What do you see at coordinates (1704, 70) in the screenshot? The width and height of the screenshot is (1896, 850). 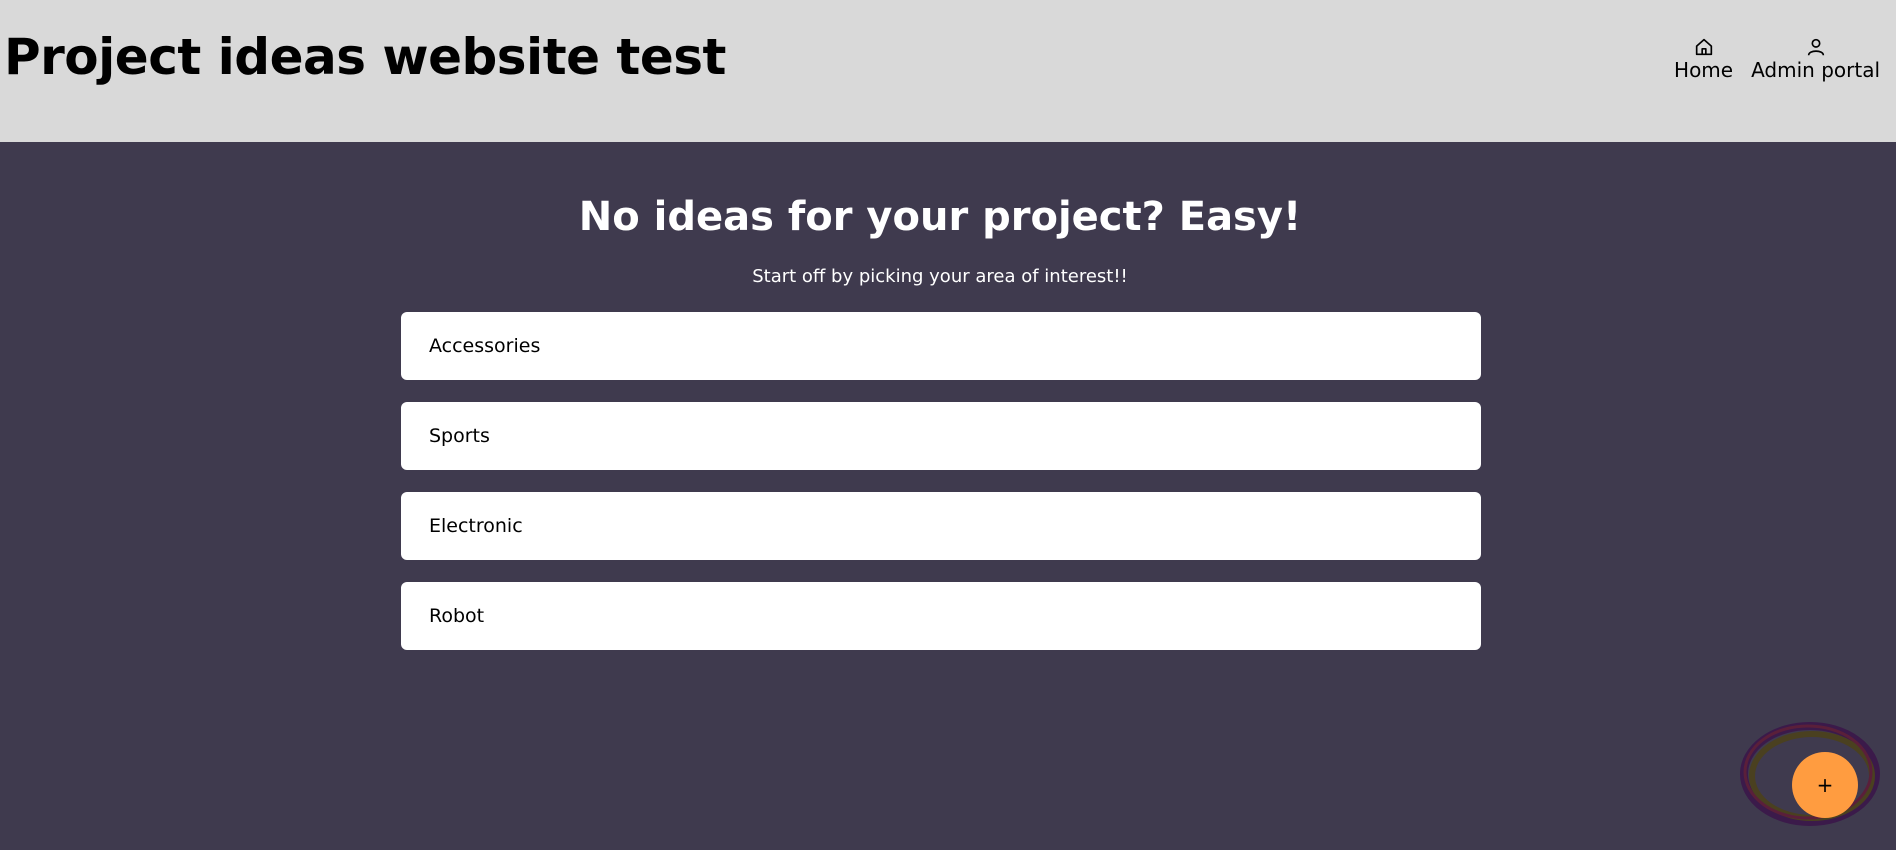 I see `nav-home-label: Home` at bounding box center [1704, 70].